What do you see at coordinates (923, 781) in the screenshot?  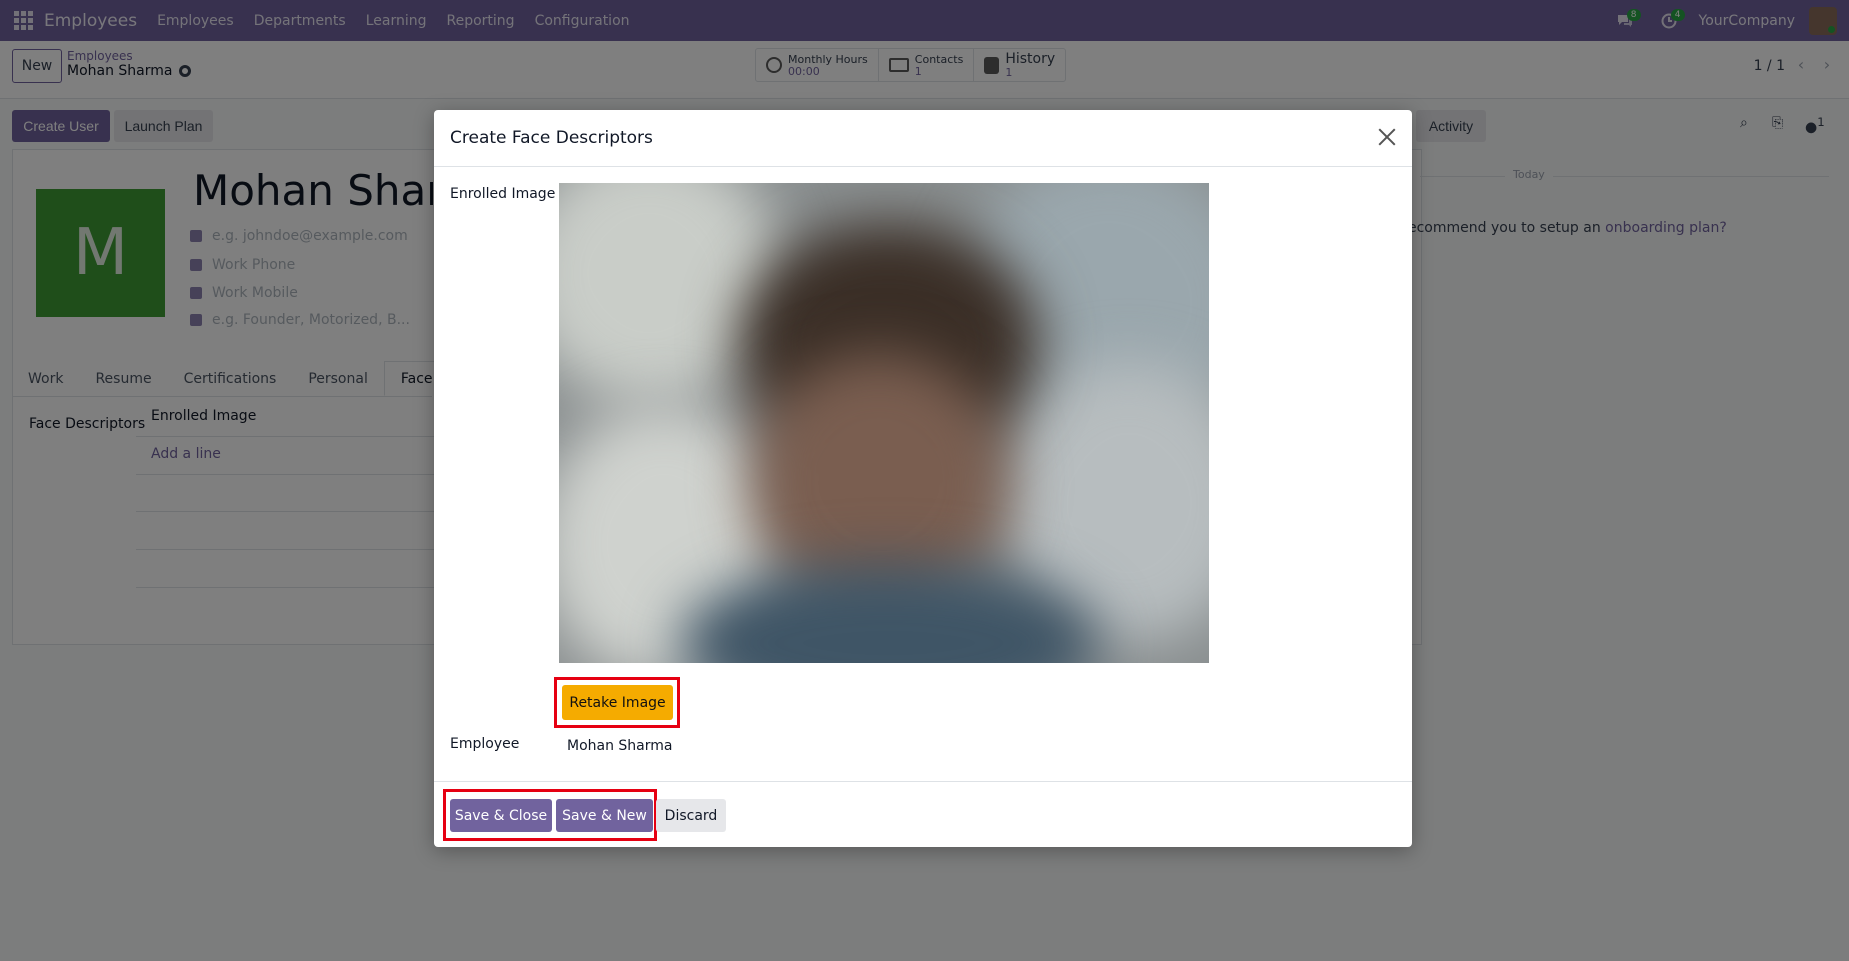 I see `modal-footer-divider` at bounding box center [923, 781].